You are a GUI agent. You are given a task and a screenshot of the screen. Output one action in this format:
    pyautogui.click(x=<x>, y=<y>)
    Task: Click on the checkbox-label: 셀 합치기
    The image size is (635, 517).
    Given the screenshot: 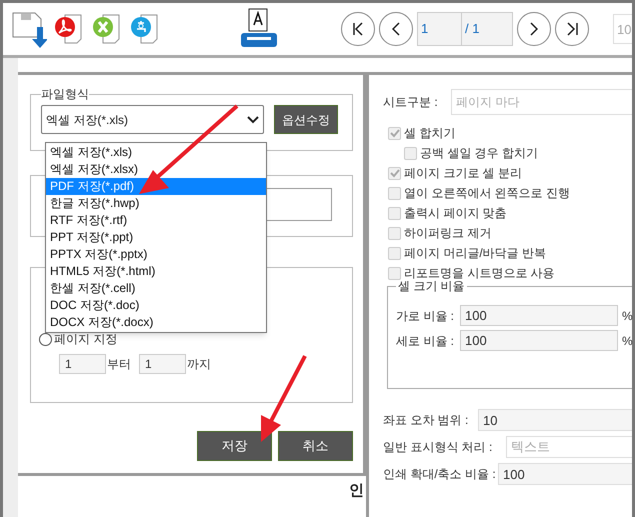 What is the action you would take?
    pyautogui.click(x=430, y=133)
    